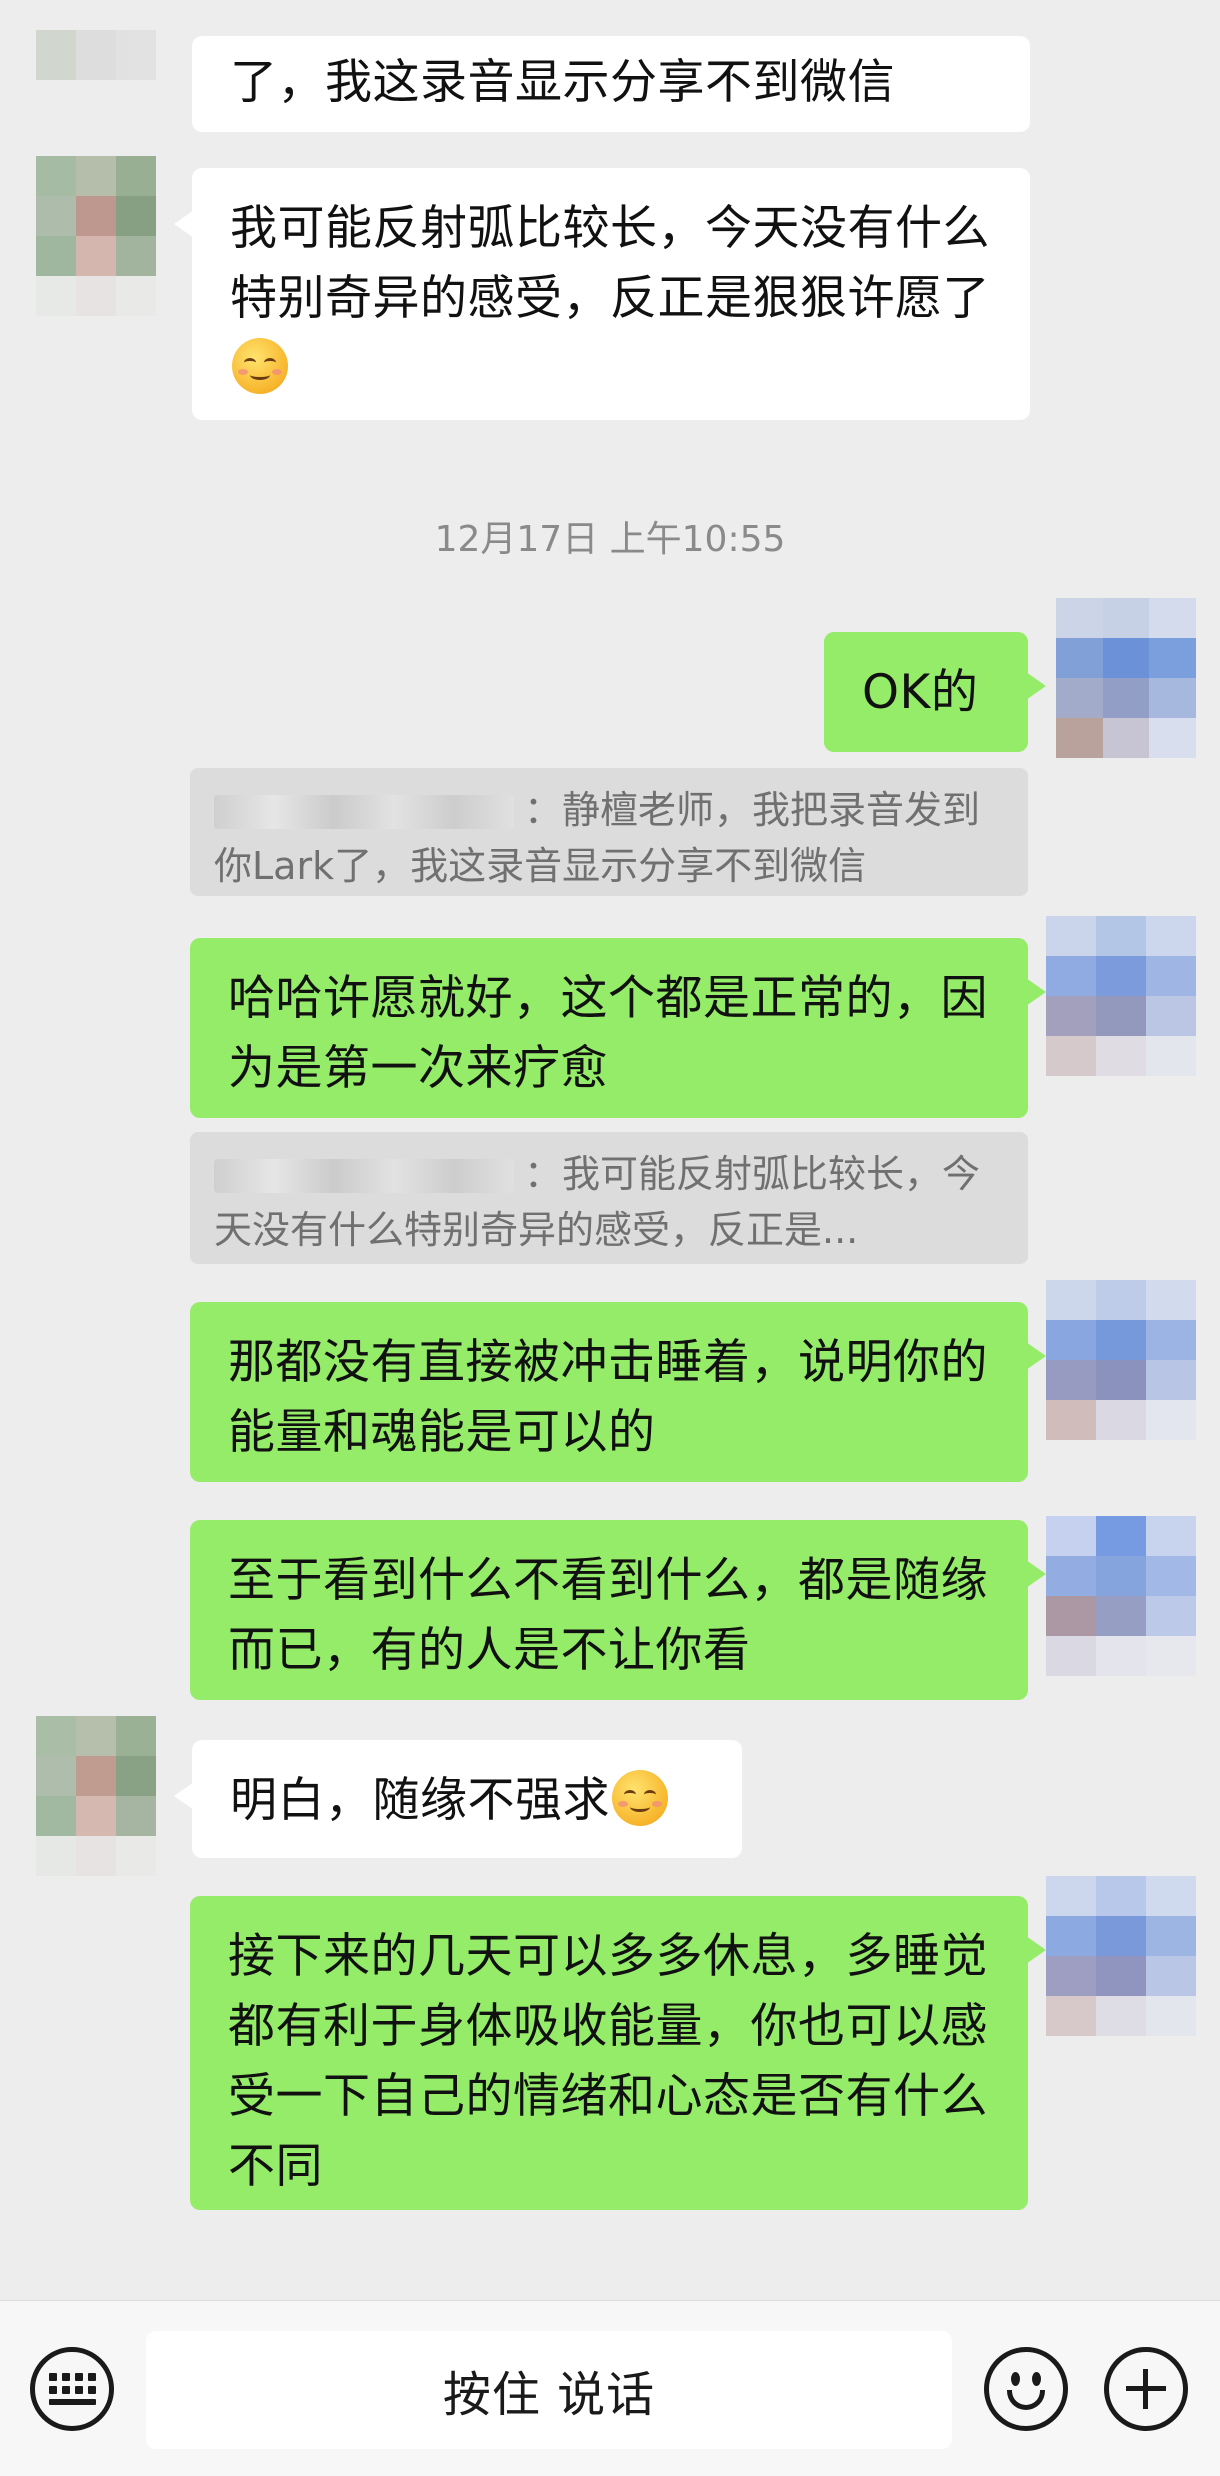 The height and width of the screenshot is (2476, 1220). I want to click on quoted-reply: ：静檀老师，我把录音发到你Lark了，我这录音显示分享不到微信, so click(609, 832).